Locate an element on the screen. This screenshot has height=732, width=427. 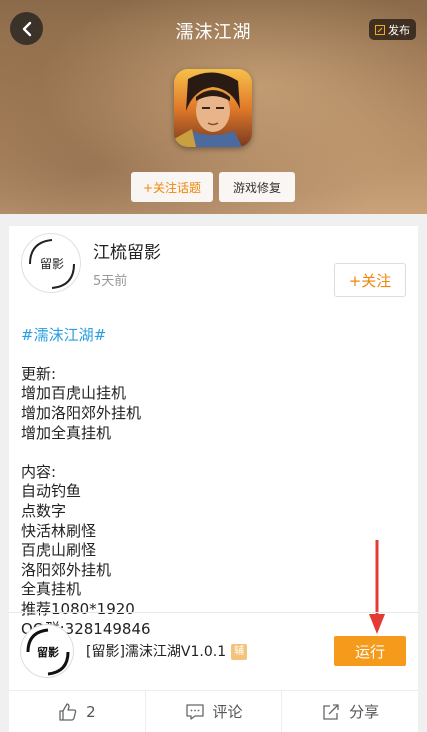
author-name: 江梳留影 is located at coordinates (127, 250).